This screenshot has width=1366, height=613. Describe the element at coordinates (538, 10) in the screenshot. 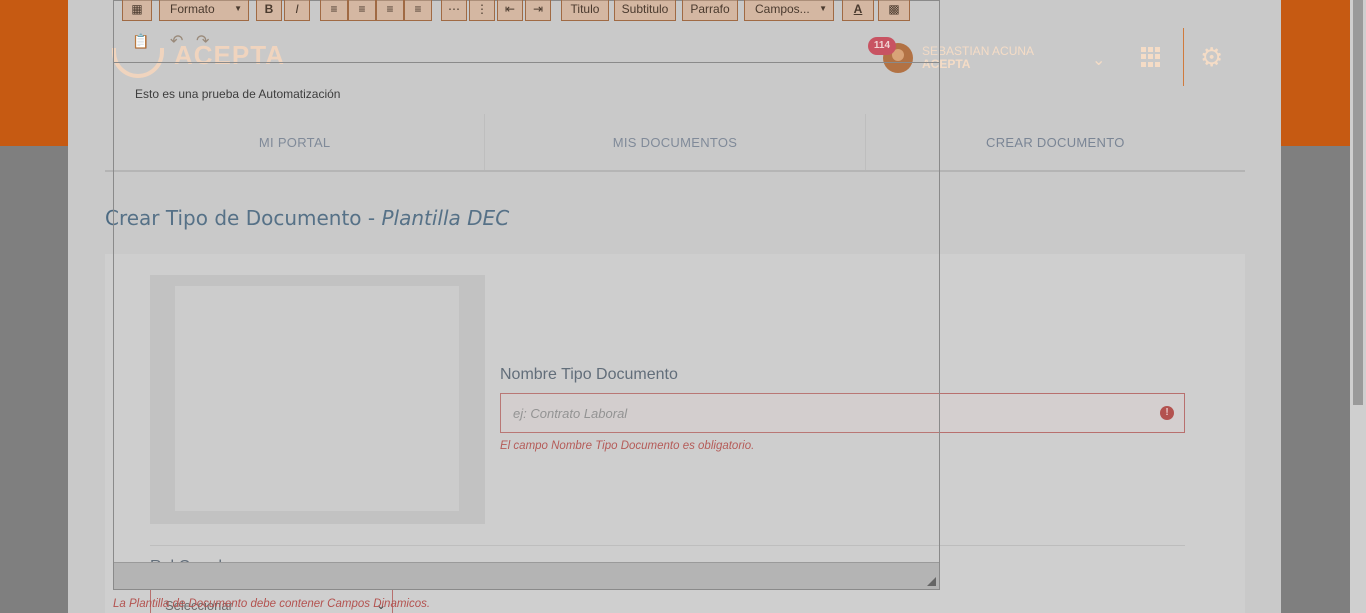

I see `indent-icon: ⇥` at that location.